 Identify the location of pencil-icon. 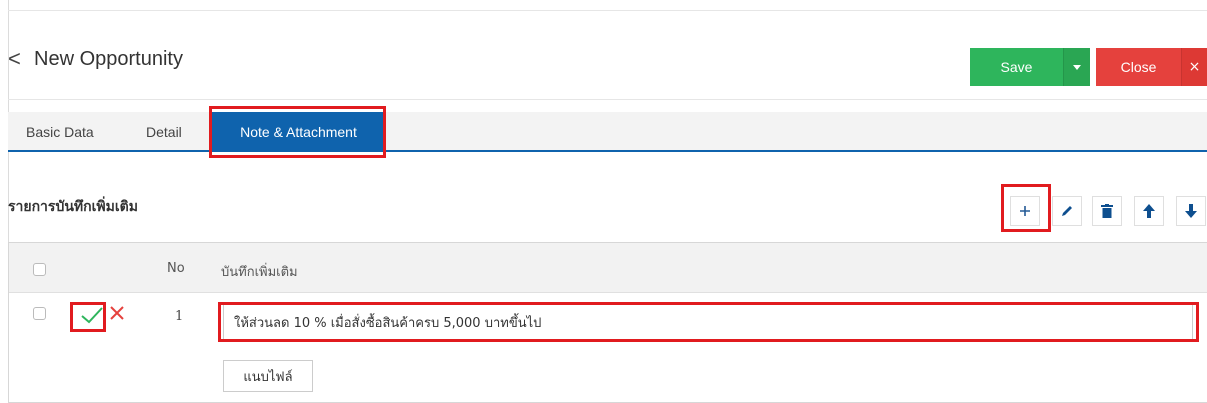
(1067, 211).